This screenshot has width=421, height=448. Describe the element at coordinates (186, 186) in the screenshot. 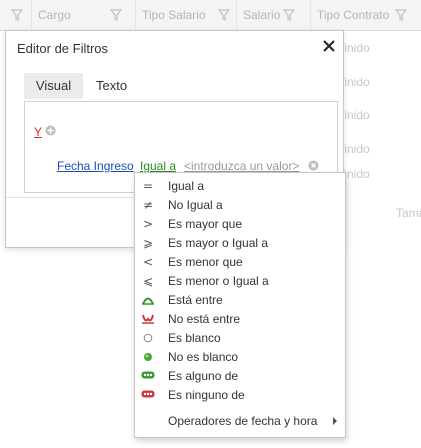

I see `menu-item-label: Igual a` at that location.